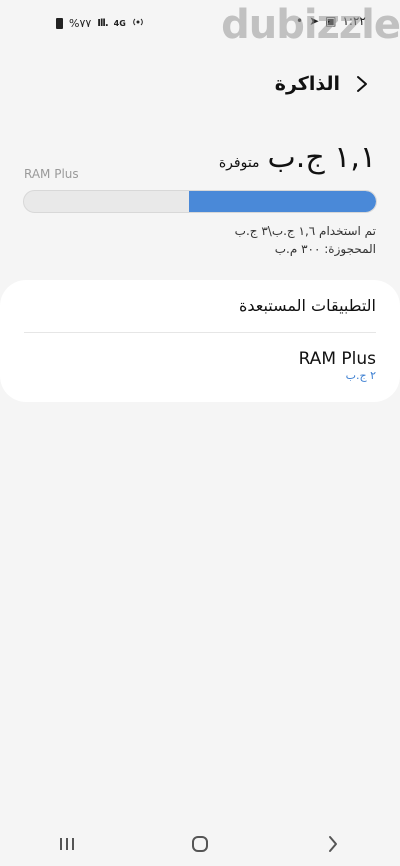 Image resolution: width=400 pixels, height=866 pixels. I want to click on recent-apps-icon, so click(66, 844).